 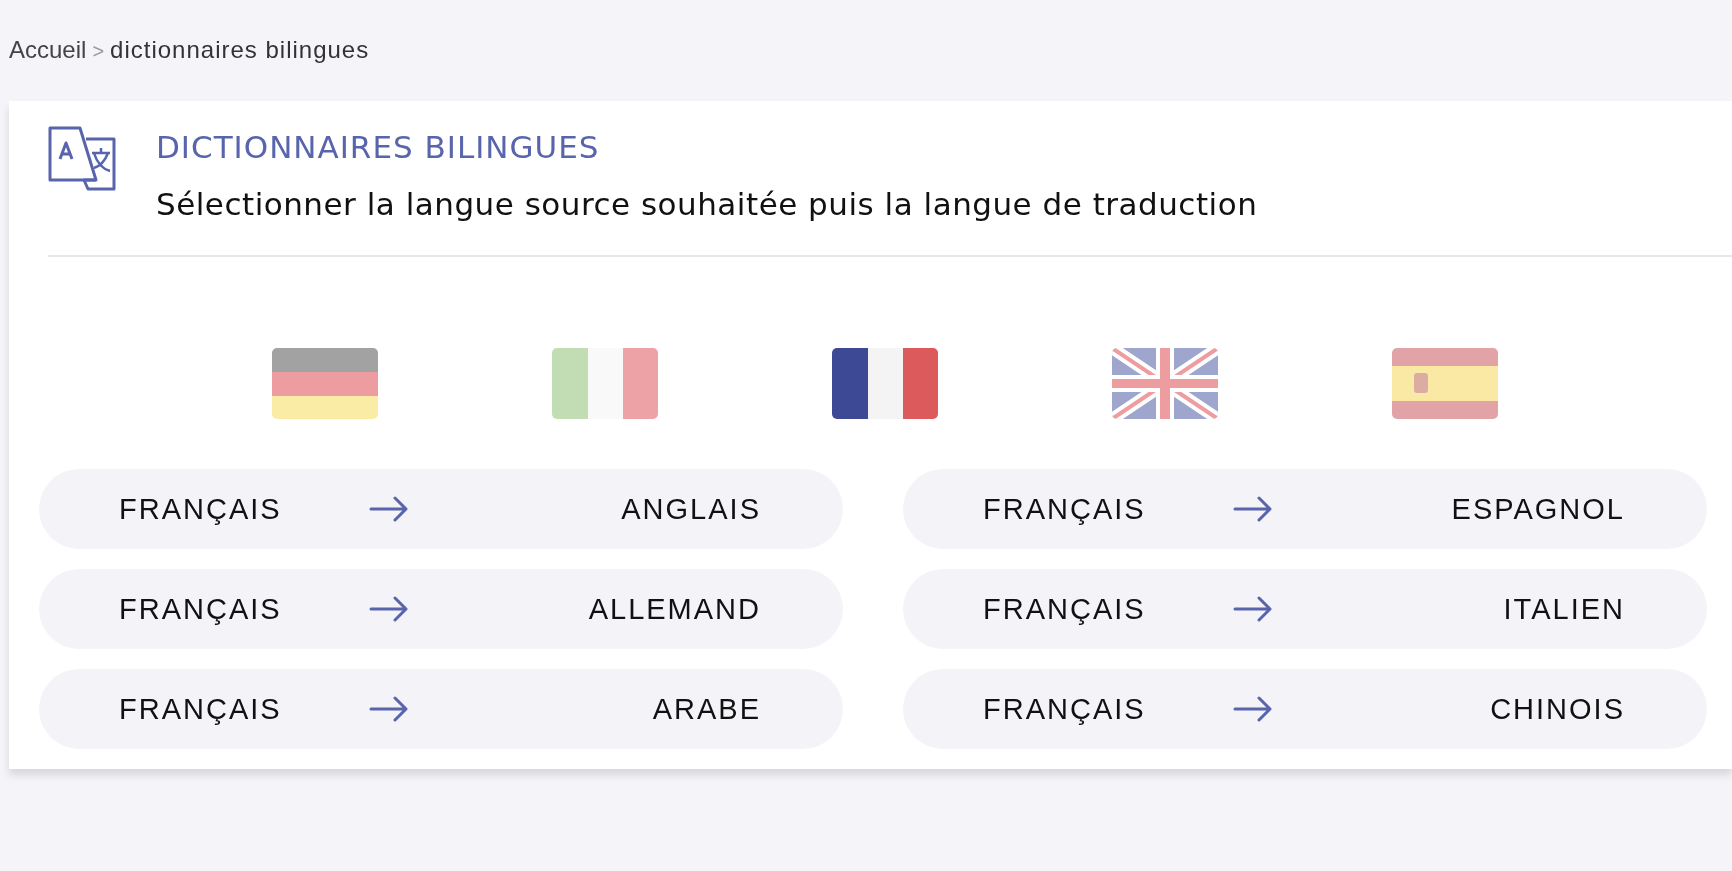 What do you see at coordinates (441, 509) in the screenshot?
I see `language-pair-button: FRANÇAIS ANGLAIS` at bounding box center [441, 509].